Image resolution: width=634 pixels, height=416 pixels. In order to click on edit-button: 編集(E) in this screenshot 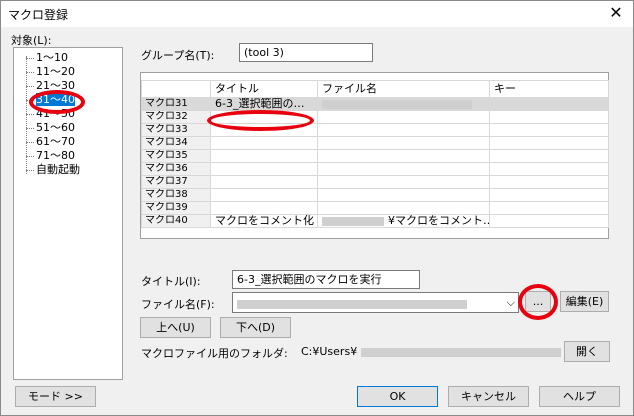, I will do `click(584, 301)`.